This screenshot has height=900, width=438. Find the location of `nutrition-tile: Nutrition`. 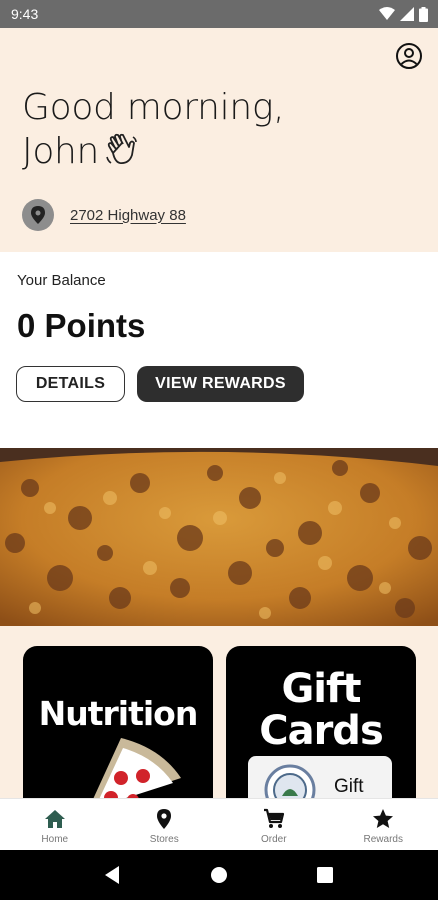

nutrition-tile: Nutrition is located at coordinates (118, 722).